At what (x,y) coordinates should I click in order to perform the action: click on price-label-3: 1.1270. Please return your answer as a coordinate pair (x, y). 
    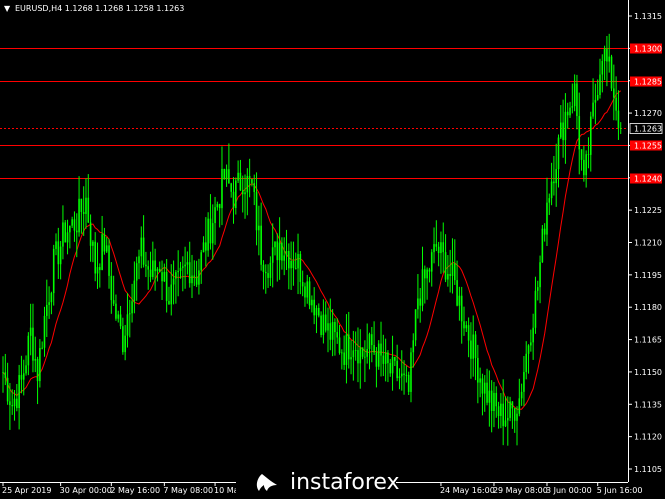
    Looking at the image, I should click on (648, 113).